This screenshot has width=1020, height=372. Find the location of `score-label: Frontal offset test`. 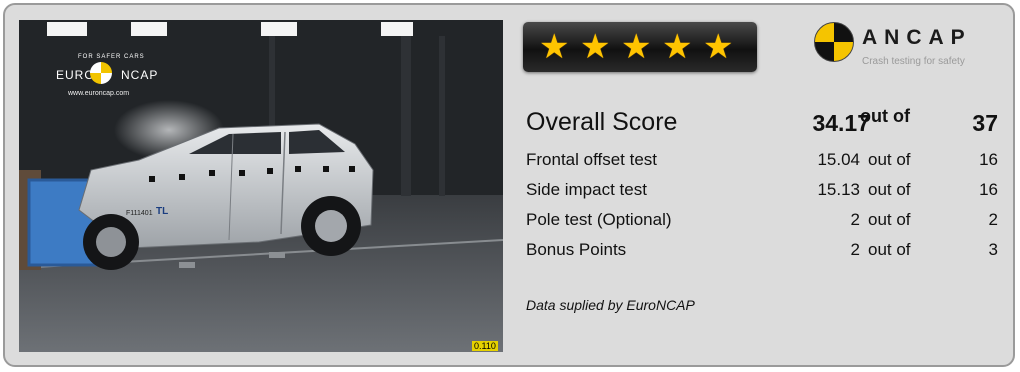

score-label: Frontal offset test is located at coordinates (592, 159).